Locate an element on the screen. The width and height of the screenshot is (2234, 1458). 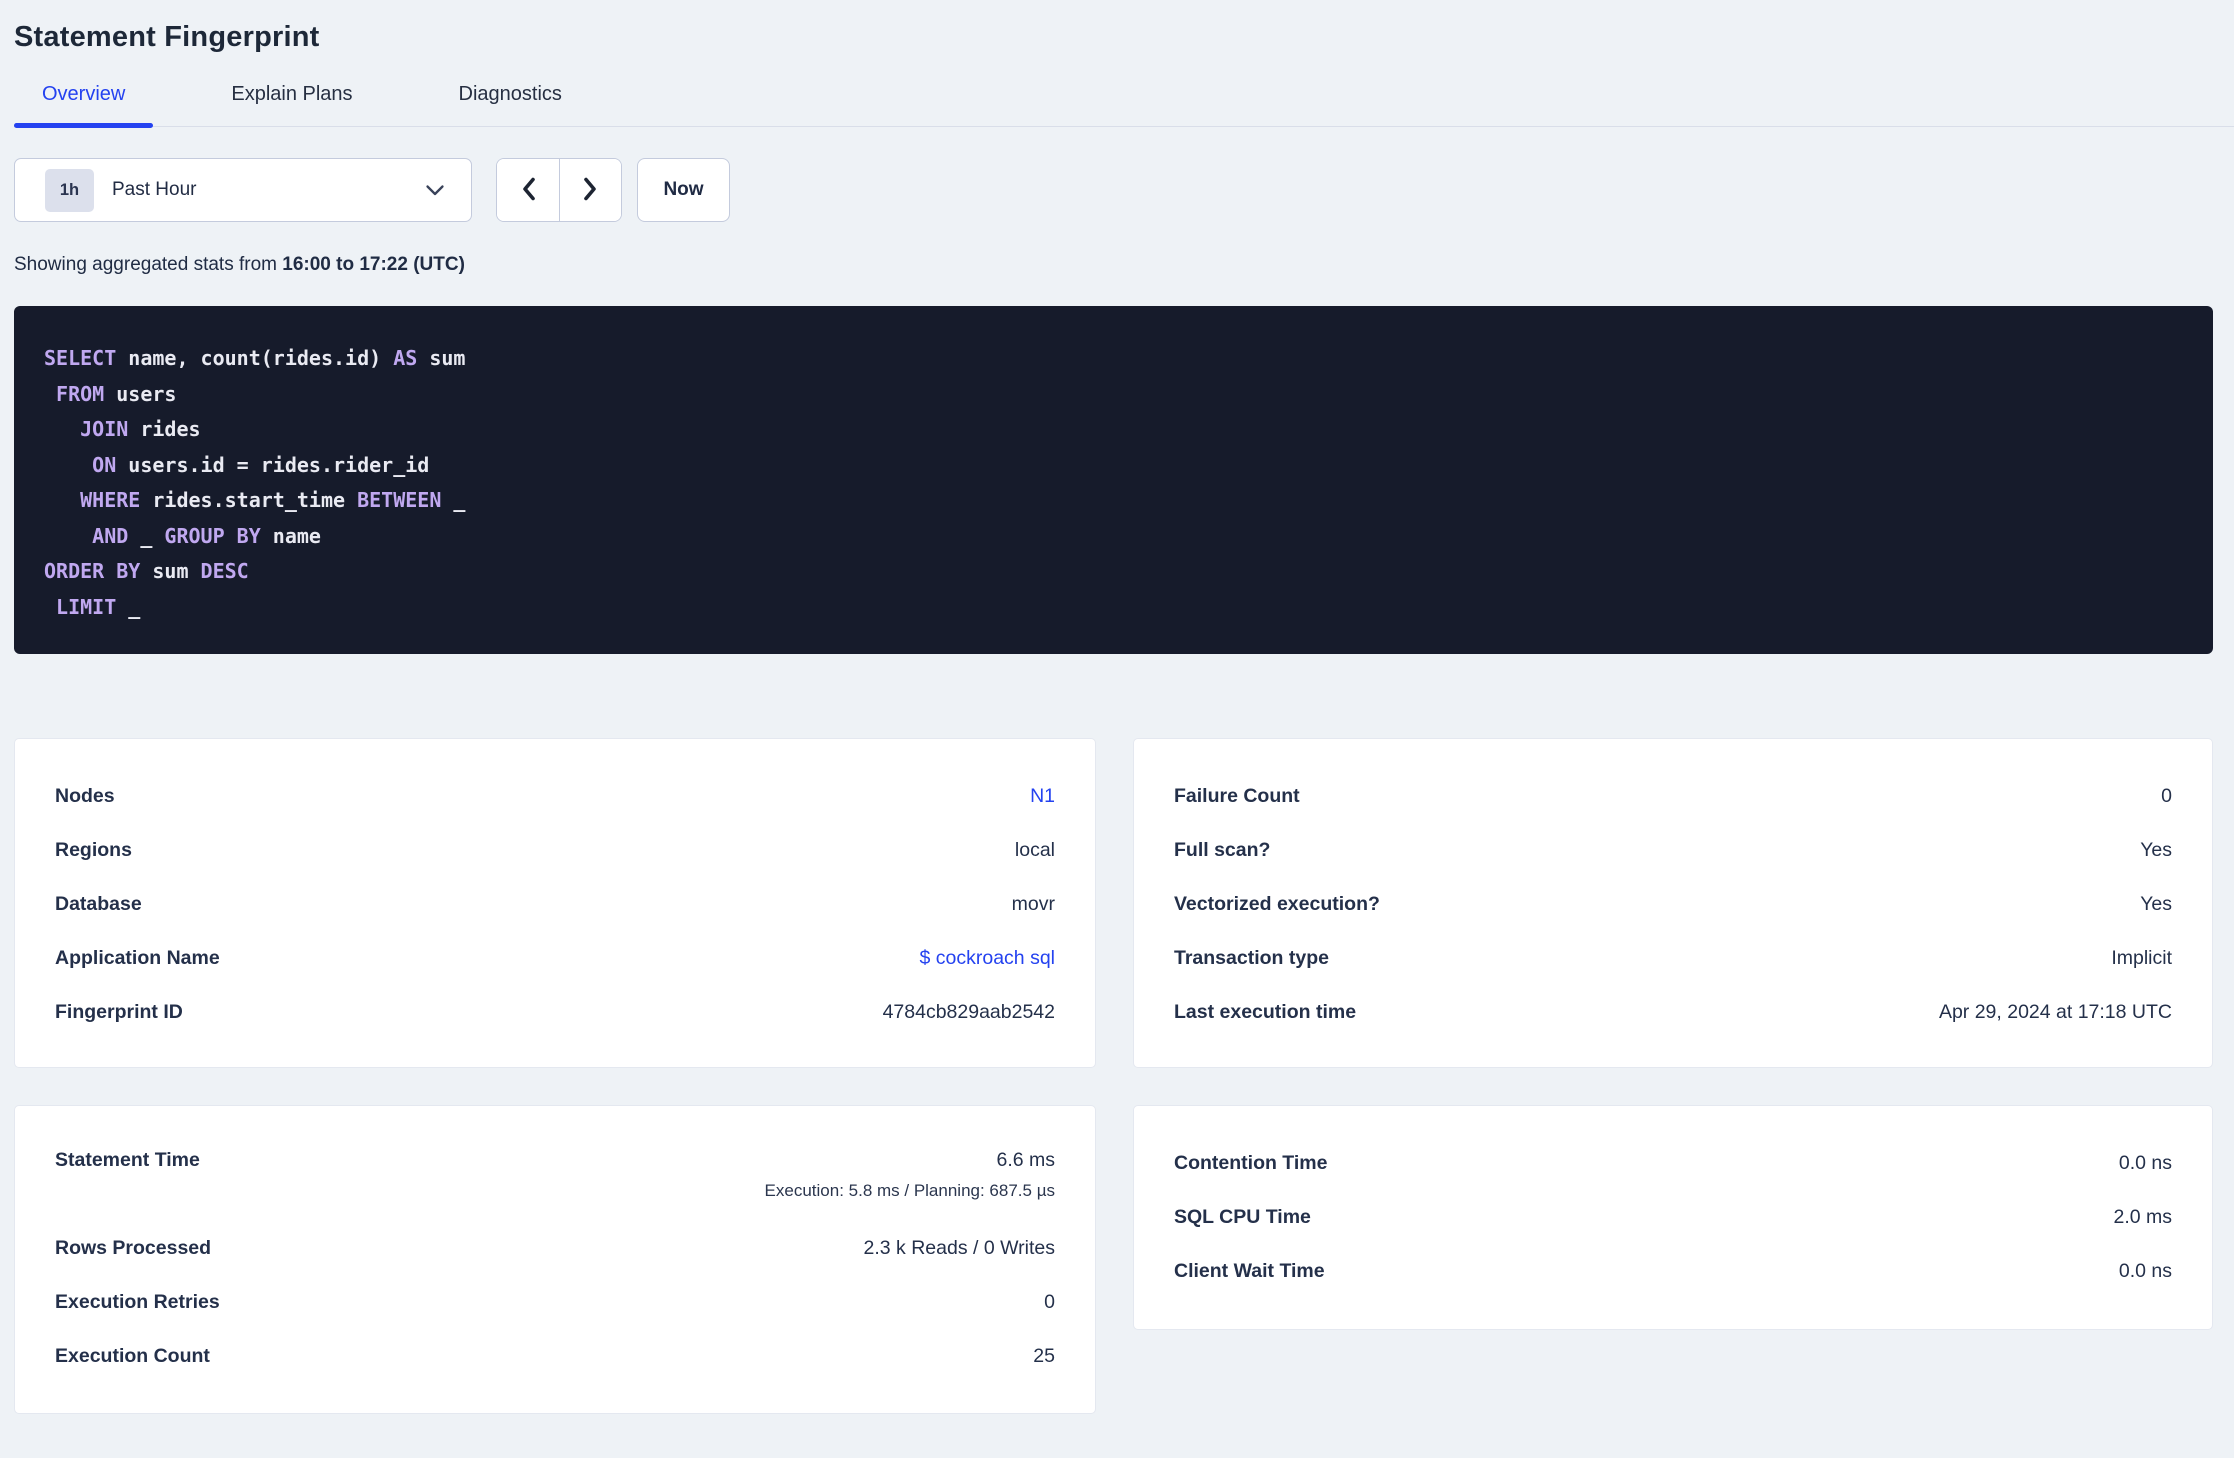
stat-value: 4784cb829aab2542 is located at coordinates (968, 1011).